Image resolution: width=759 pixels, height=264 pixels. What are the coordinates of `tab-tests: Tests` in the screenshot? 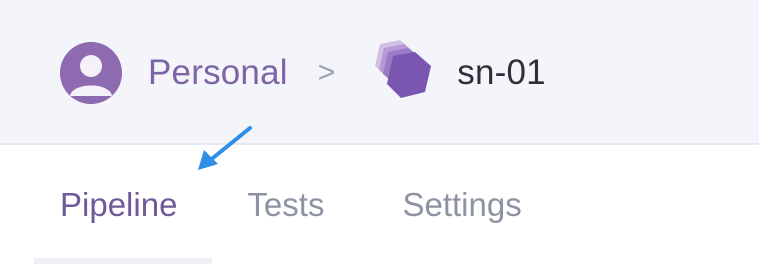 It's located at (285, 205).